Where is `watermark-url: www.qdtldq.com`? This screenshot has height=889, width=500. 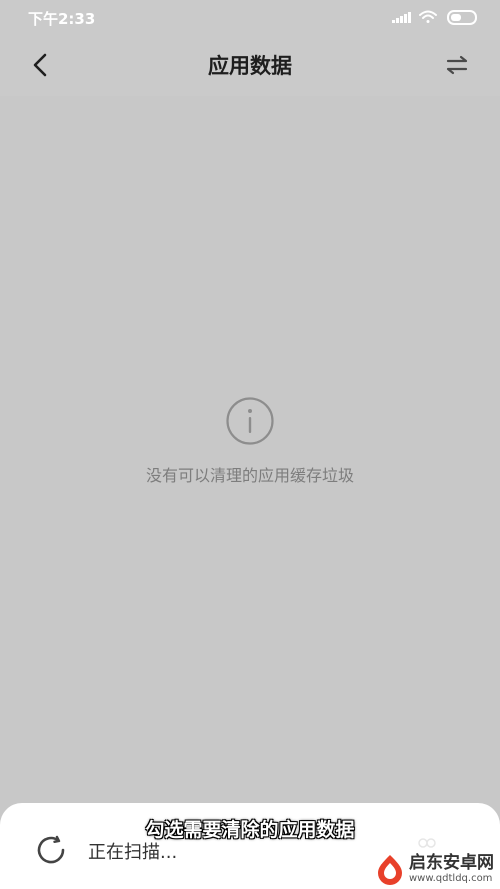
watermark-url: www.qdtldq.com is located at coordinates (451, 878).